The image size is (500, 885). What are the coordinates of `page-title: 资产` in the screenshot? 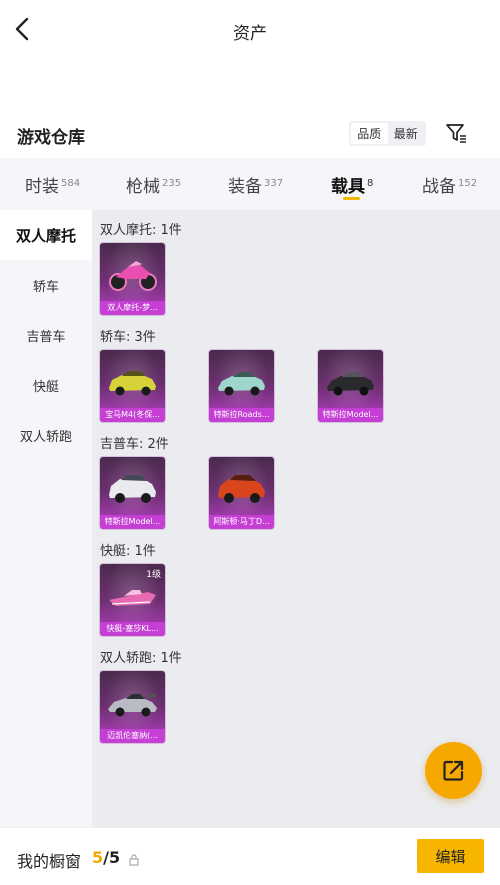 It's located at (250, 34).